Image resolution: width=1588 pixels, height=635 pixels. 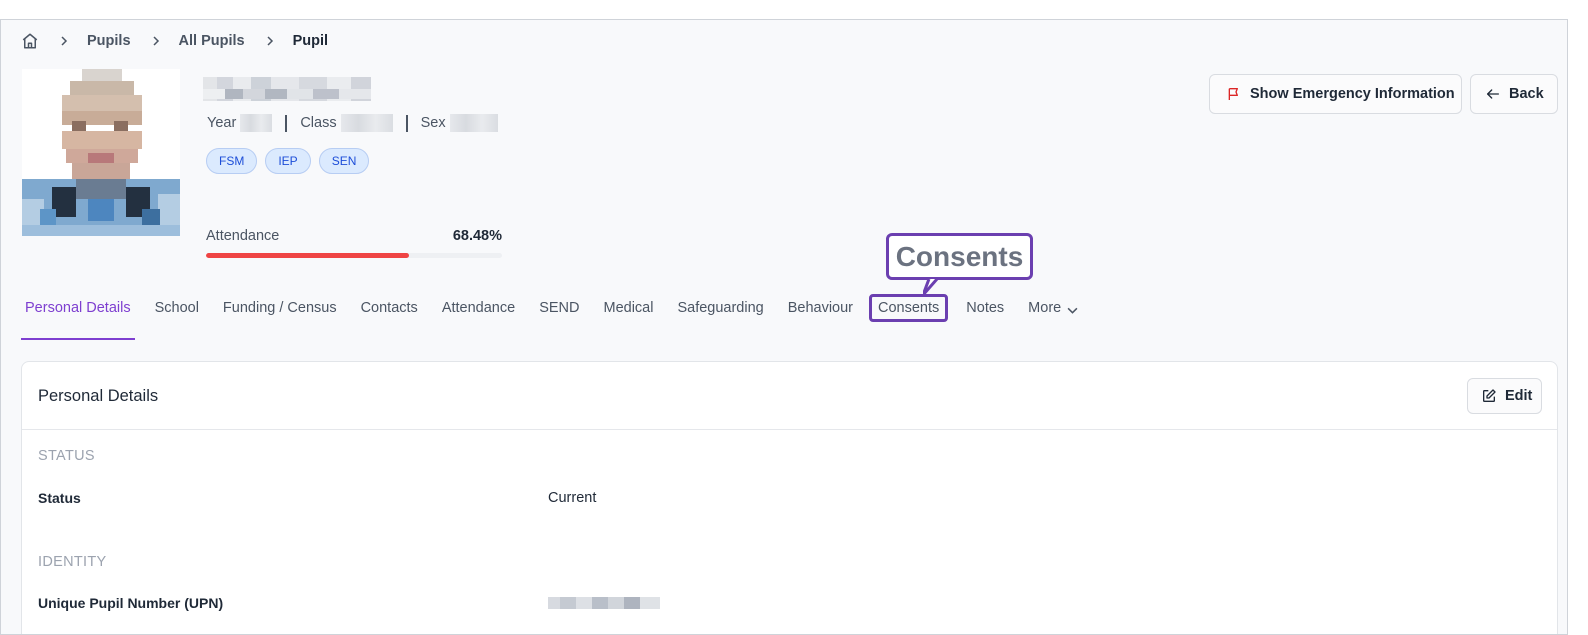 I want to click on breadcrumb-pupils: Pupils, so click(x=109, y=41).